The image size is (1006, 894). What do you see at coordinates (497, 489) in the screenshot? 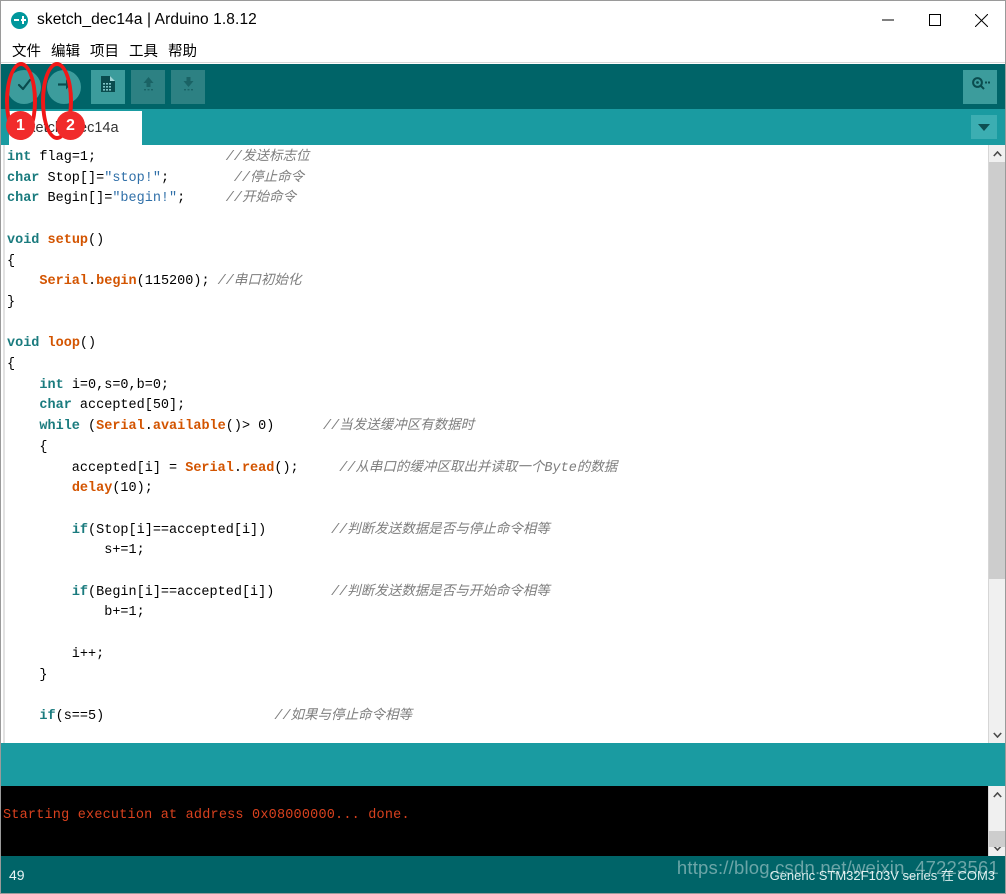
I see `code-line: delay(10);` at bounding box center [497, 489].